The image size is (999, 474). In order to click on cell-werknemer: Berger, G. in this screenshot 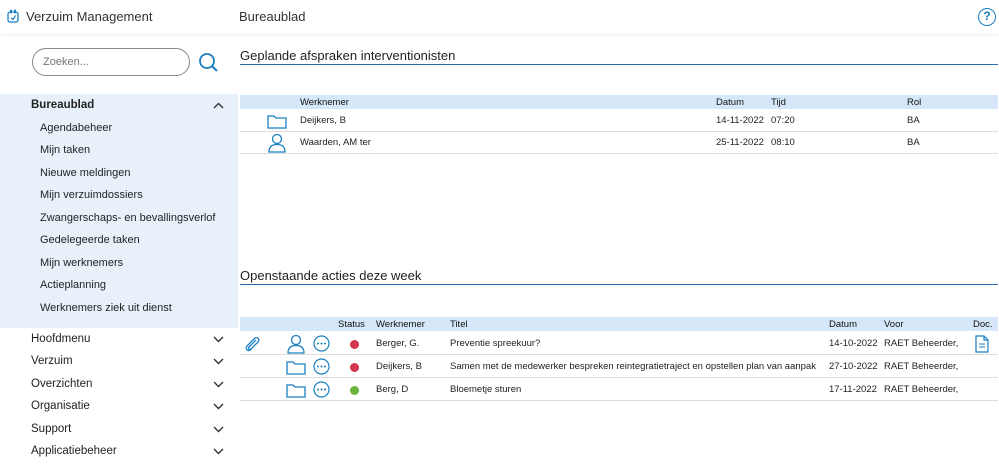, I will do `click(398, 343)`.